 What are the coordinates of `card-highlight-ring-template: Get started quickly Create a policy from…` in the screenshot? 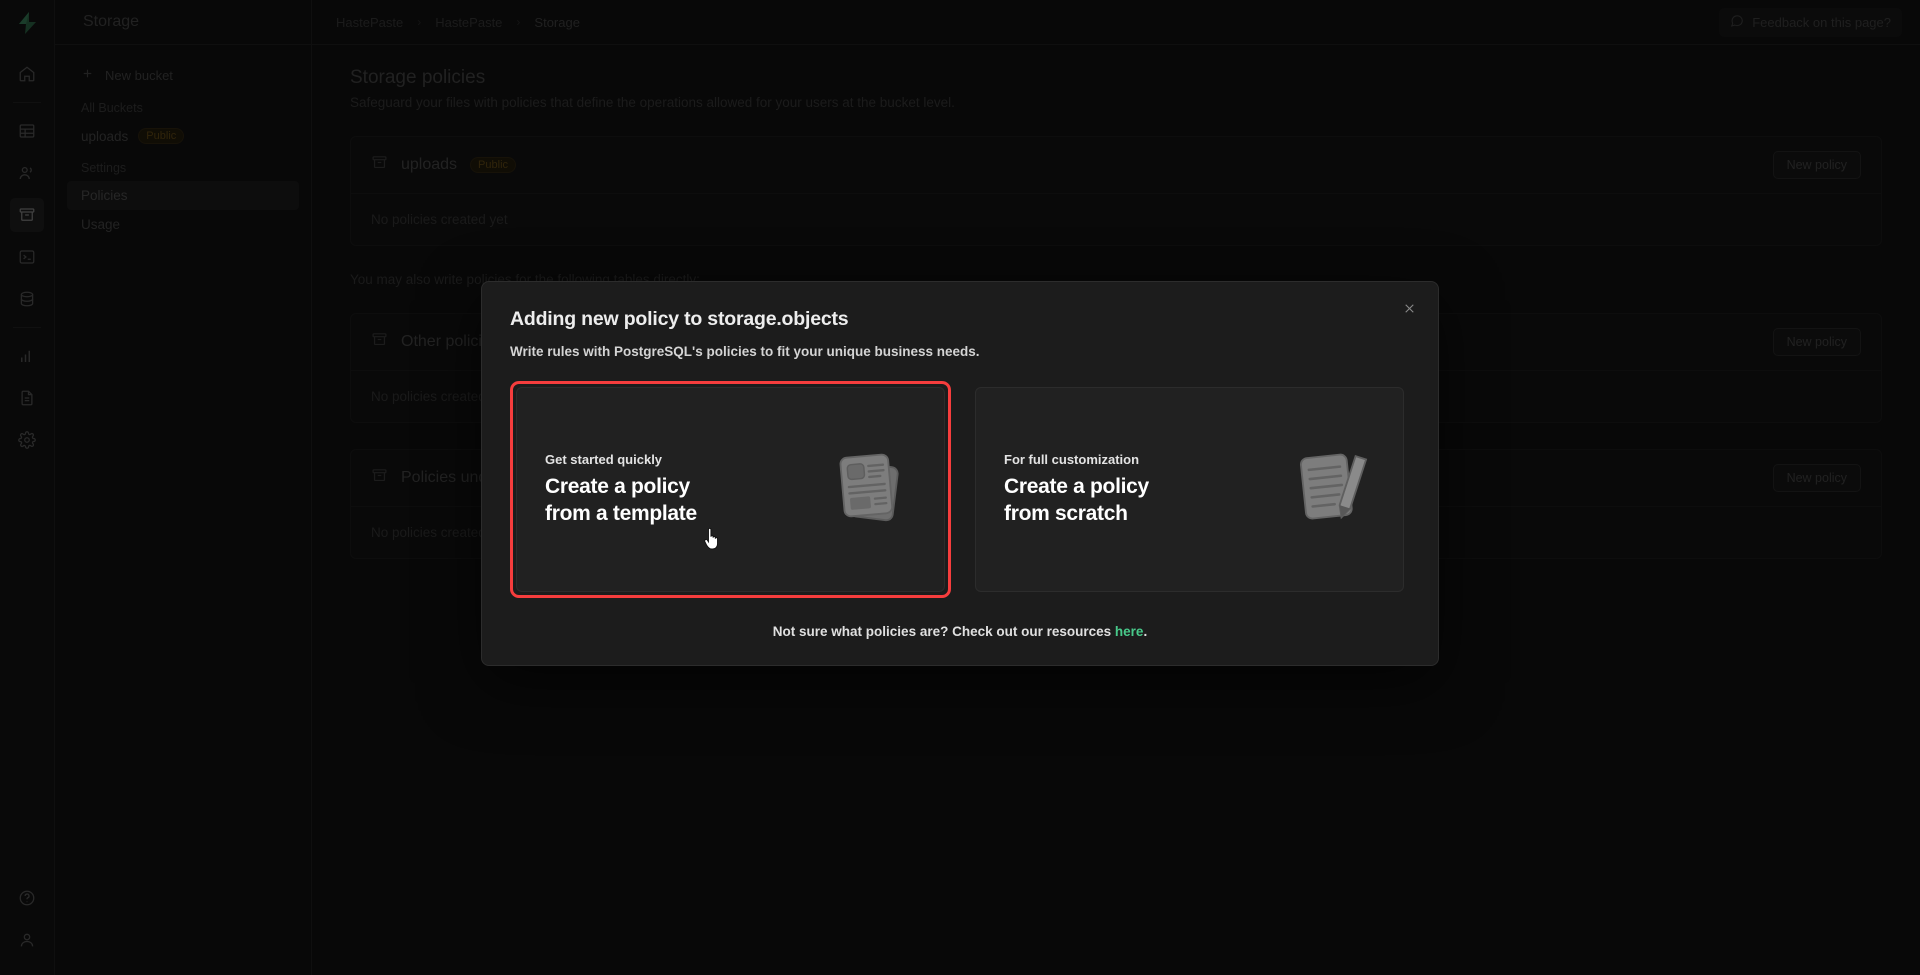 It's located at (730, 489).